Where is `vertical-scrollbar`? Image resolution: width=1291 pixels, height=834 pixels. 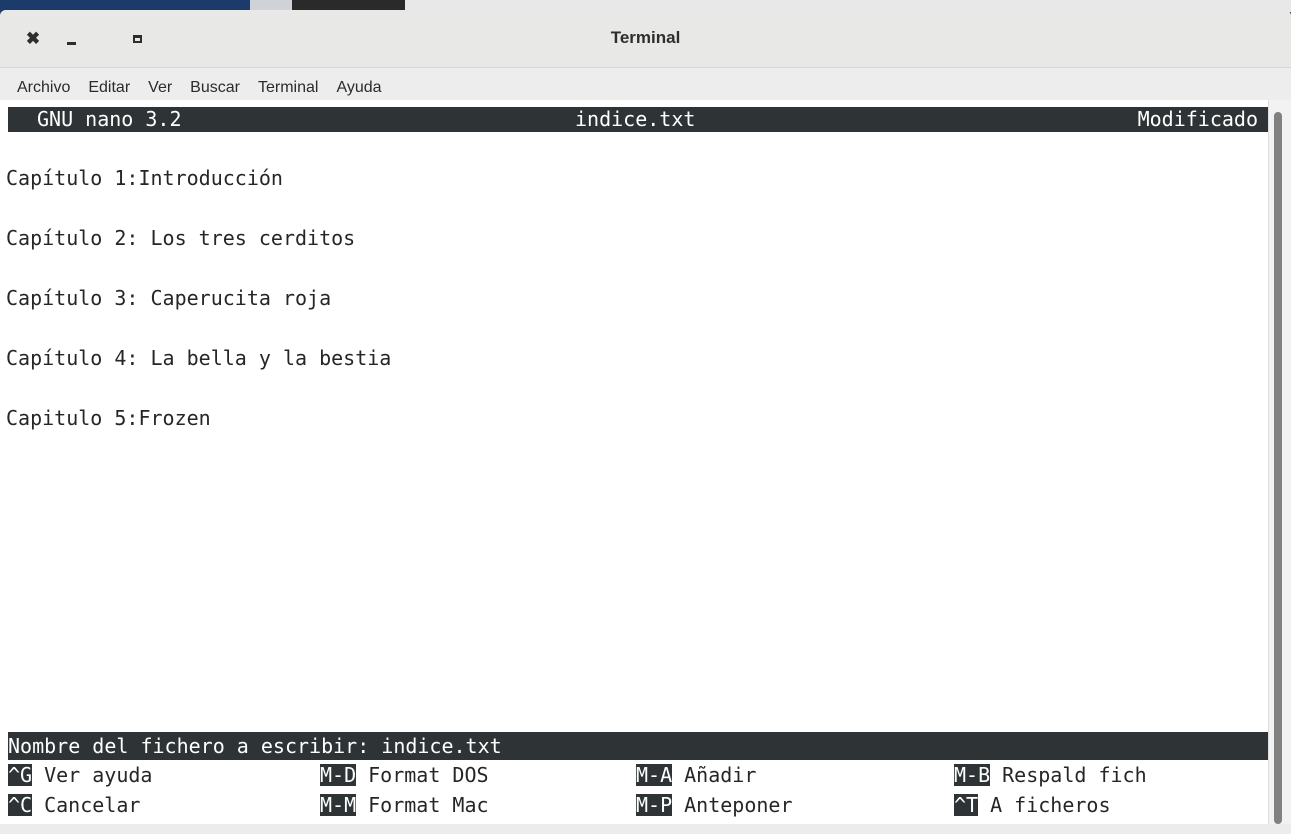
vertical-scrollbar is located at coordinates (1279, 462).